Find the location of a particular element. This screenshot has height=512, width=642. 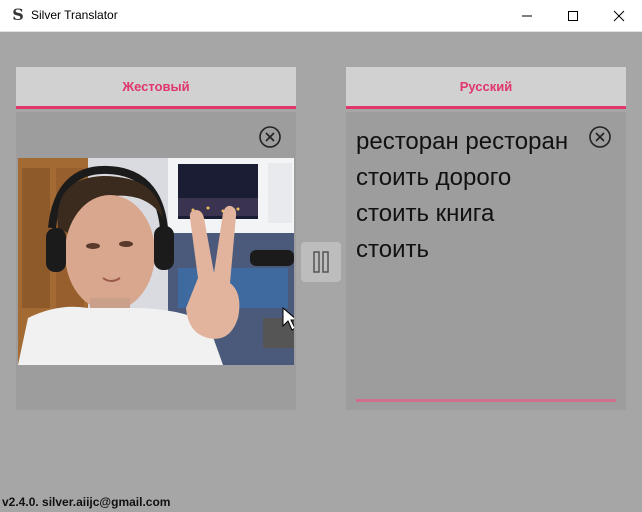

close-icon is located at coordinates (619, 15).